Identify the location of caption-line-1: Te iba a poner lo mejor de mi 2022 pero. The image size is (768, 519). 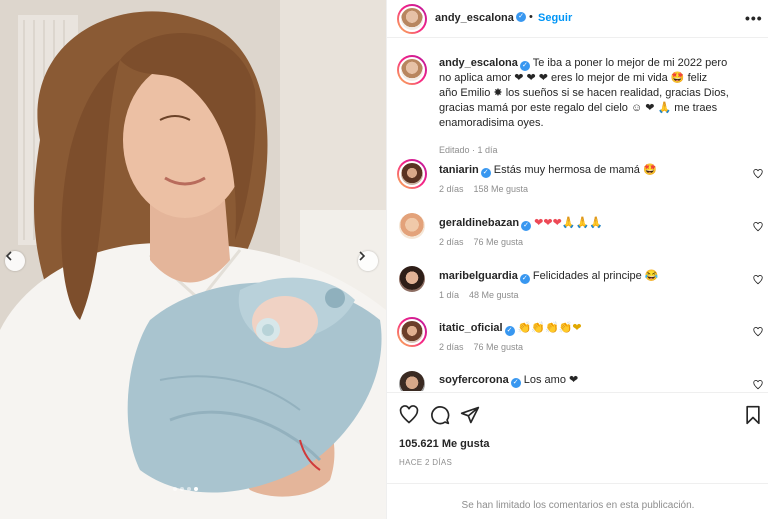
(630, 63).